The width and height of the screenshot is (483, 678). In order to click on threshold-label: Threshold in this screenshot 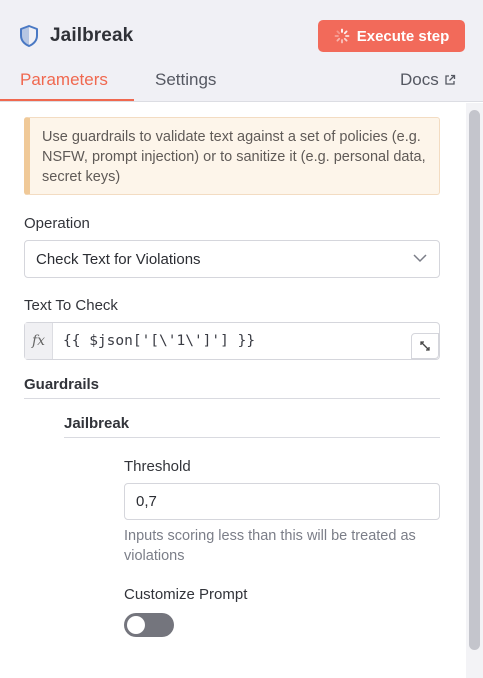, I will do `click(157, 466)`.